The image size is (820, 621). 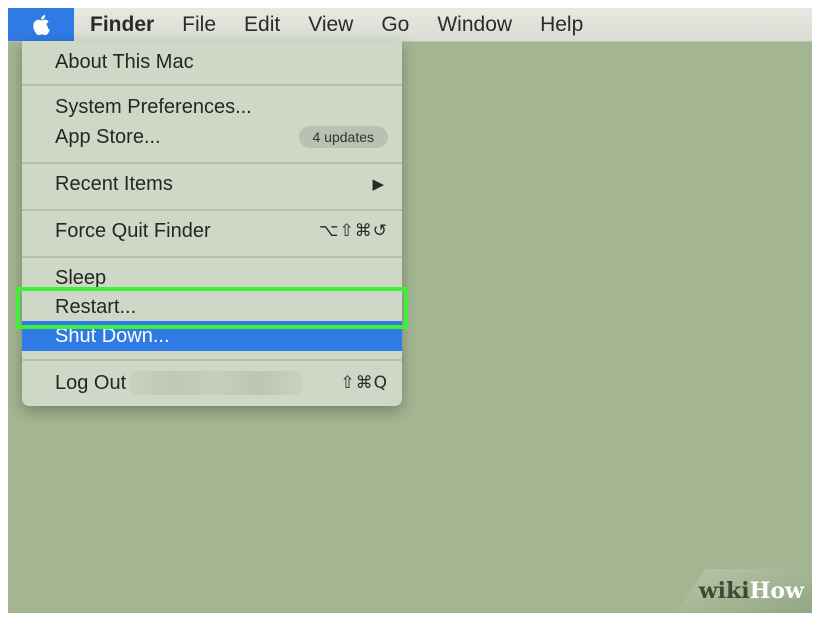 I want to click on submenu-arrow-icon: ▶, so click(x=378, y=184).